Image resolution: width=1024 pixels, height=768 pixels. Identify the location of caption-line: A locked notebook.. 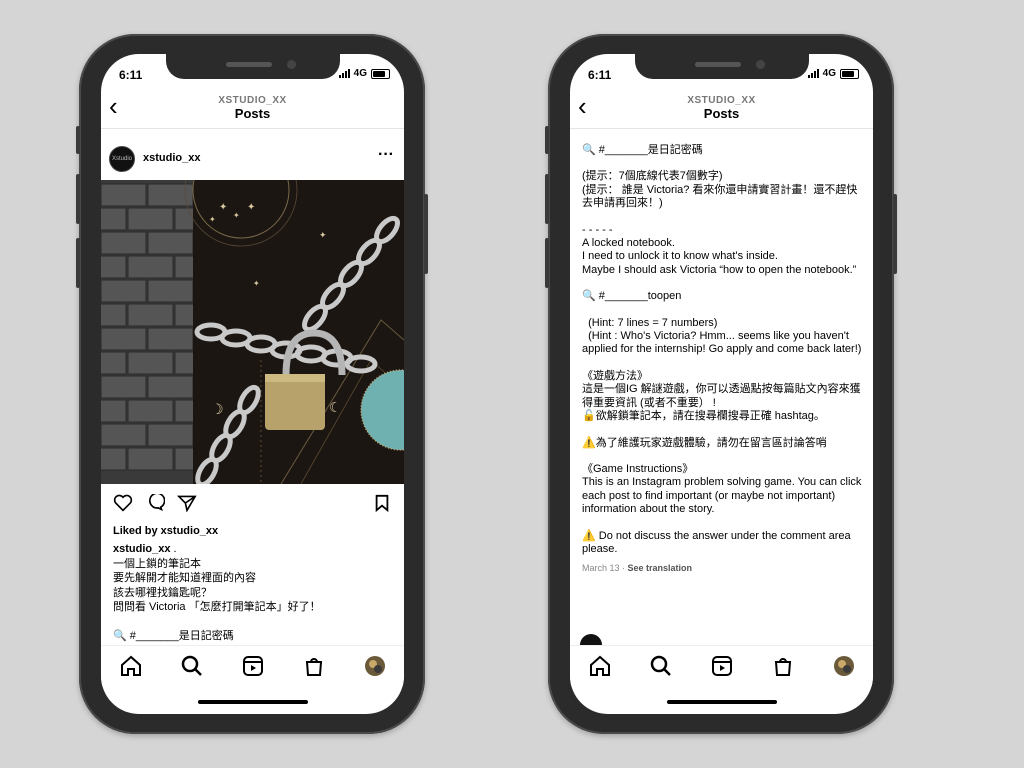
(628, 243).